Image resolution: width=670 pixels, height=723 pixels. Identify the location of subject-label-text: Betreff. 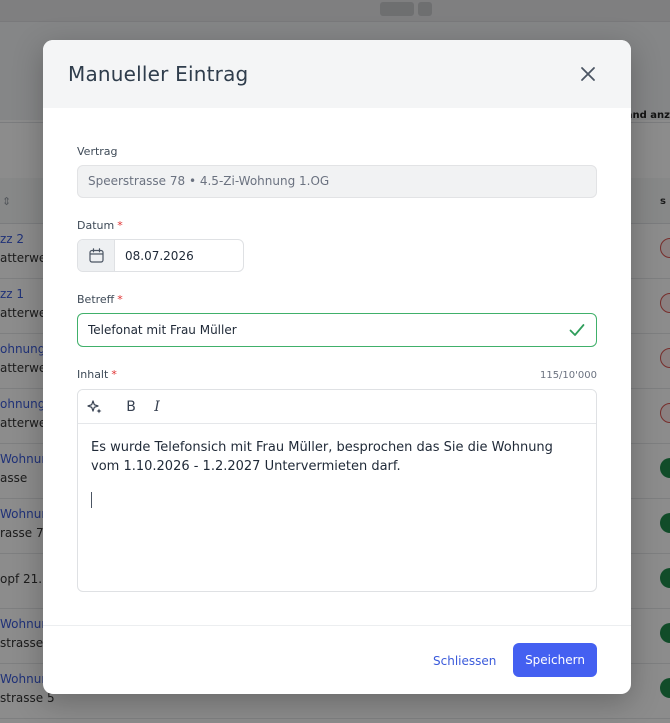
(96, 299).